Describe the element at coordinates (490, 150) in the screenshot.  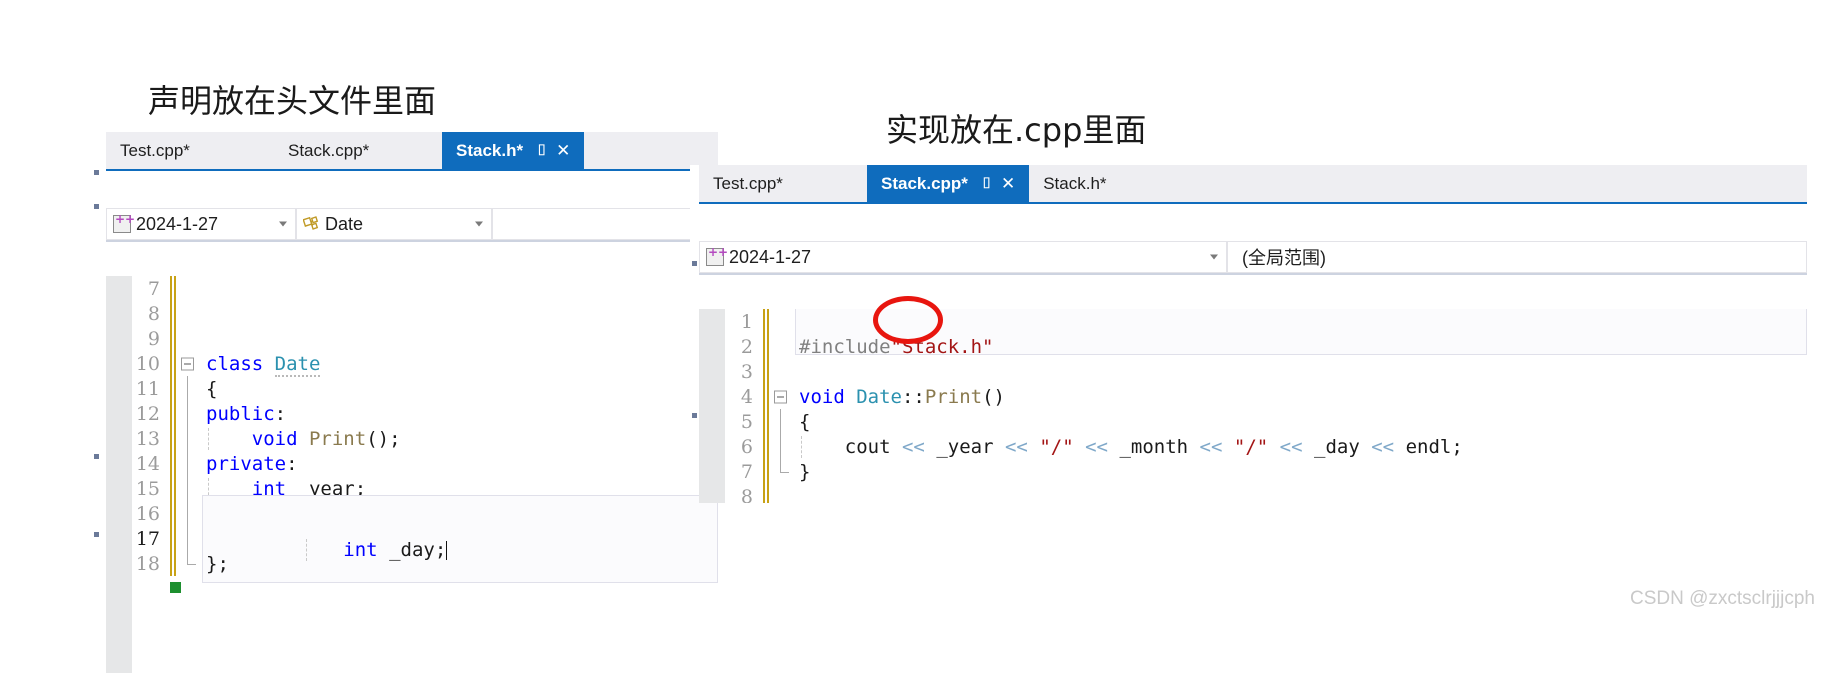
I see `tab-label: Stack.h*` at that location.